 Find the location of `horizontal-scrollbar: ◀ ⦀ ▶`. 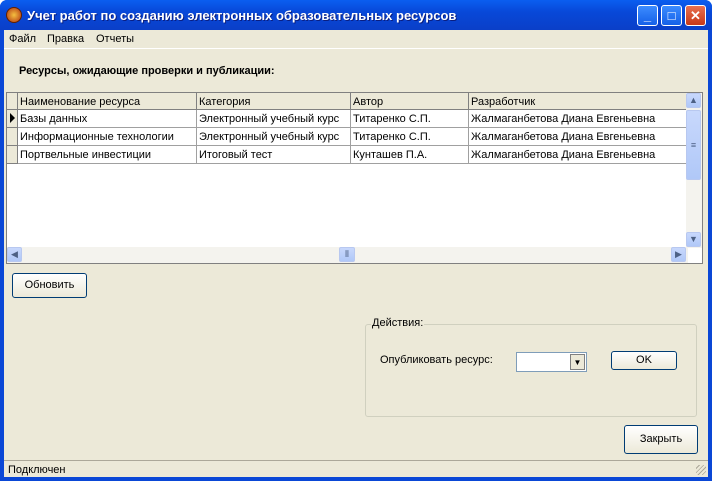

horizontal-scrollbar: ◀ ⦀ ▶ is located at coordinates (347, 255).